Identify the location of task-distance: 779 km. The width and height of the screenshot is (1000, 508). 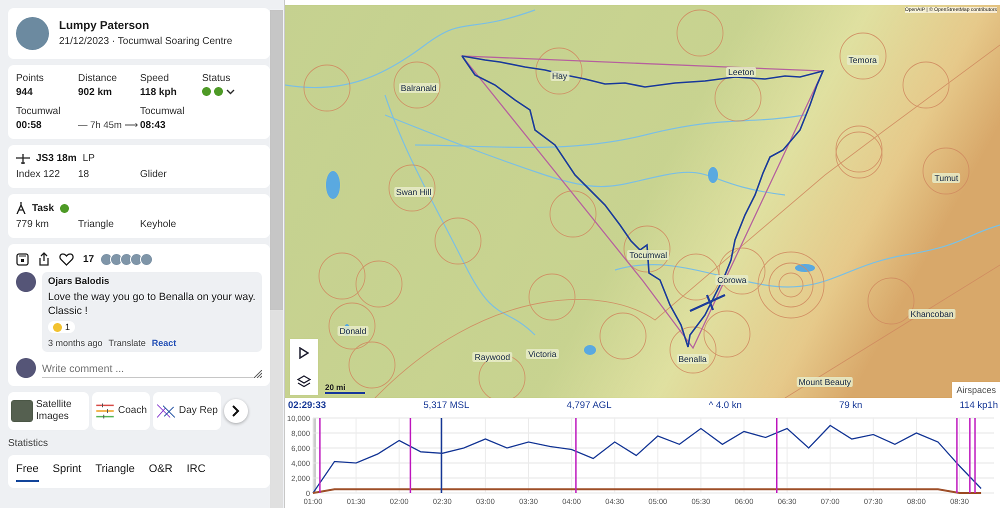
(33, 224).